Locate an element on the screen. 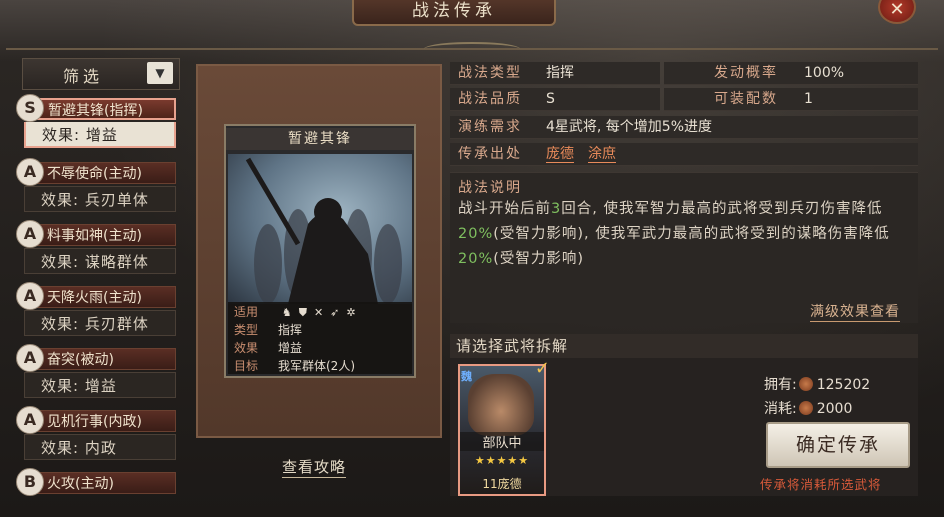 This screenshot has height=517, width=944. skill-item: 见机行事(内政) 效果: 内政 A is located at coordinates (96, 434).